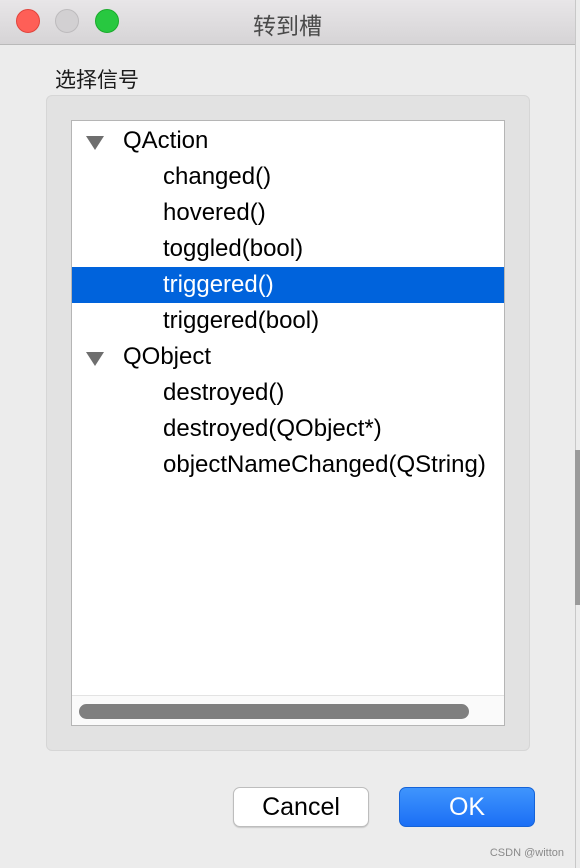 This screenshot has width=580, height=868. I want to click on tree-signal-row: triggered(bool), so click(288, 321).